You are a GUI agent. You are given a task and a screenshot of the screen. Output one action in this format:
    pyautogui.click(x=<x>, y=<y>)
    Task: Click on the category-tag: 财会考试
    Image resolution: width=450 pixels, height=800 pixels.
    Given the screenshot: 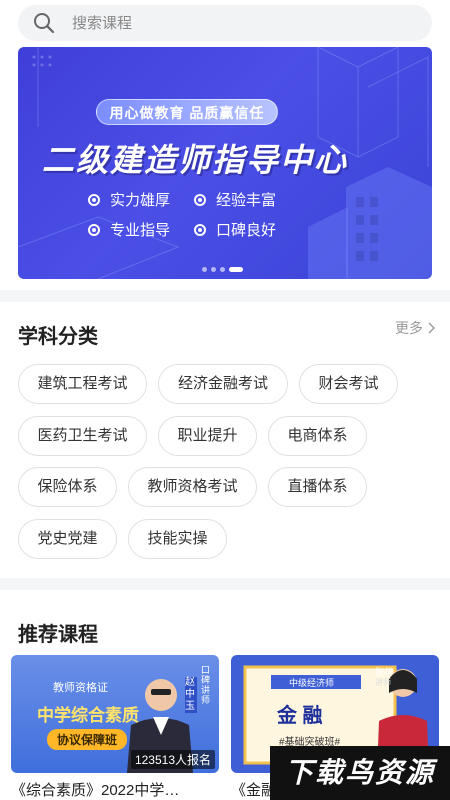 What is the action you would take?
    pyautogui.click(x=348, y=384)
    